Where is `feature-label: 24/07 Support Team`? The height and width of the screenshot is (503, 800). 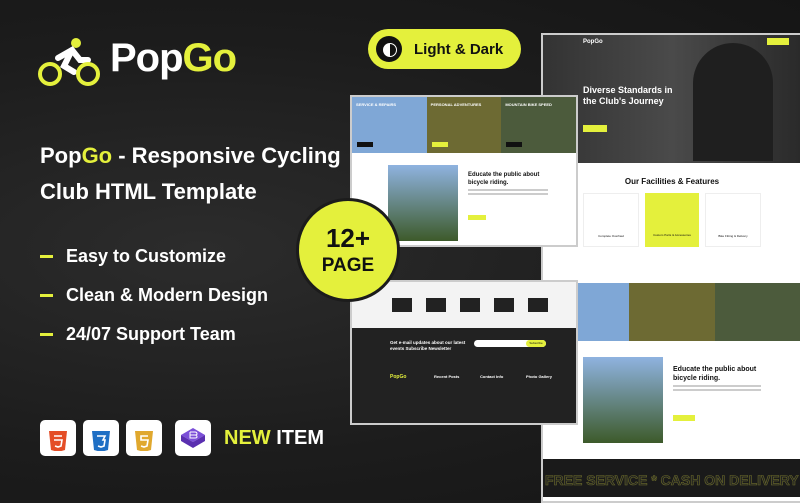
feature-label: 24/07 Support Team is located at coordinates (151, 334).